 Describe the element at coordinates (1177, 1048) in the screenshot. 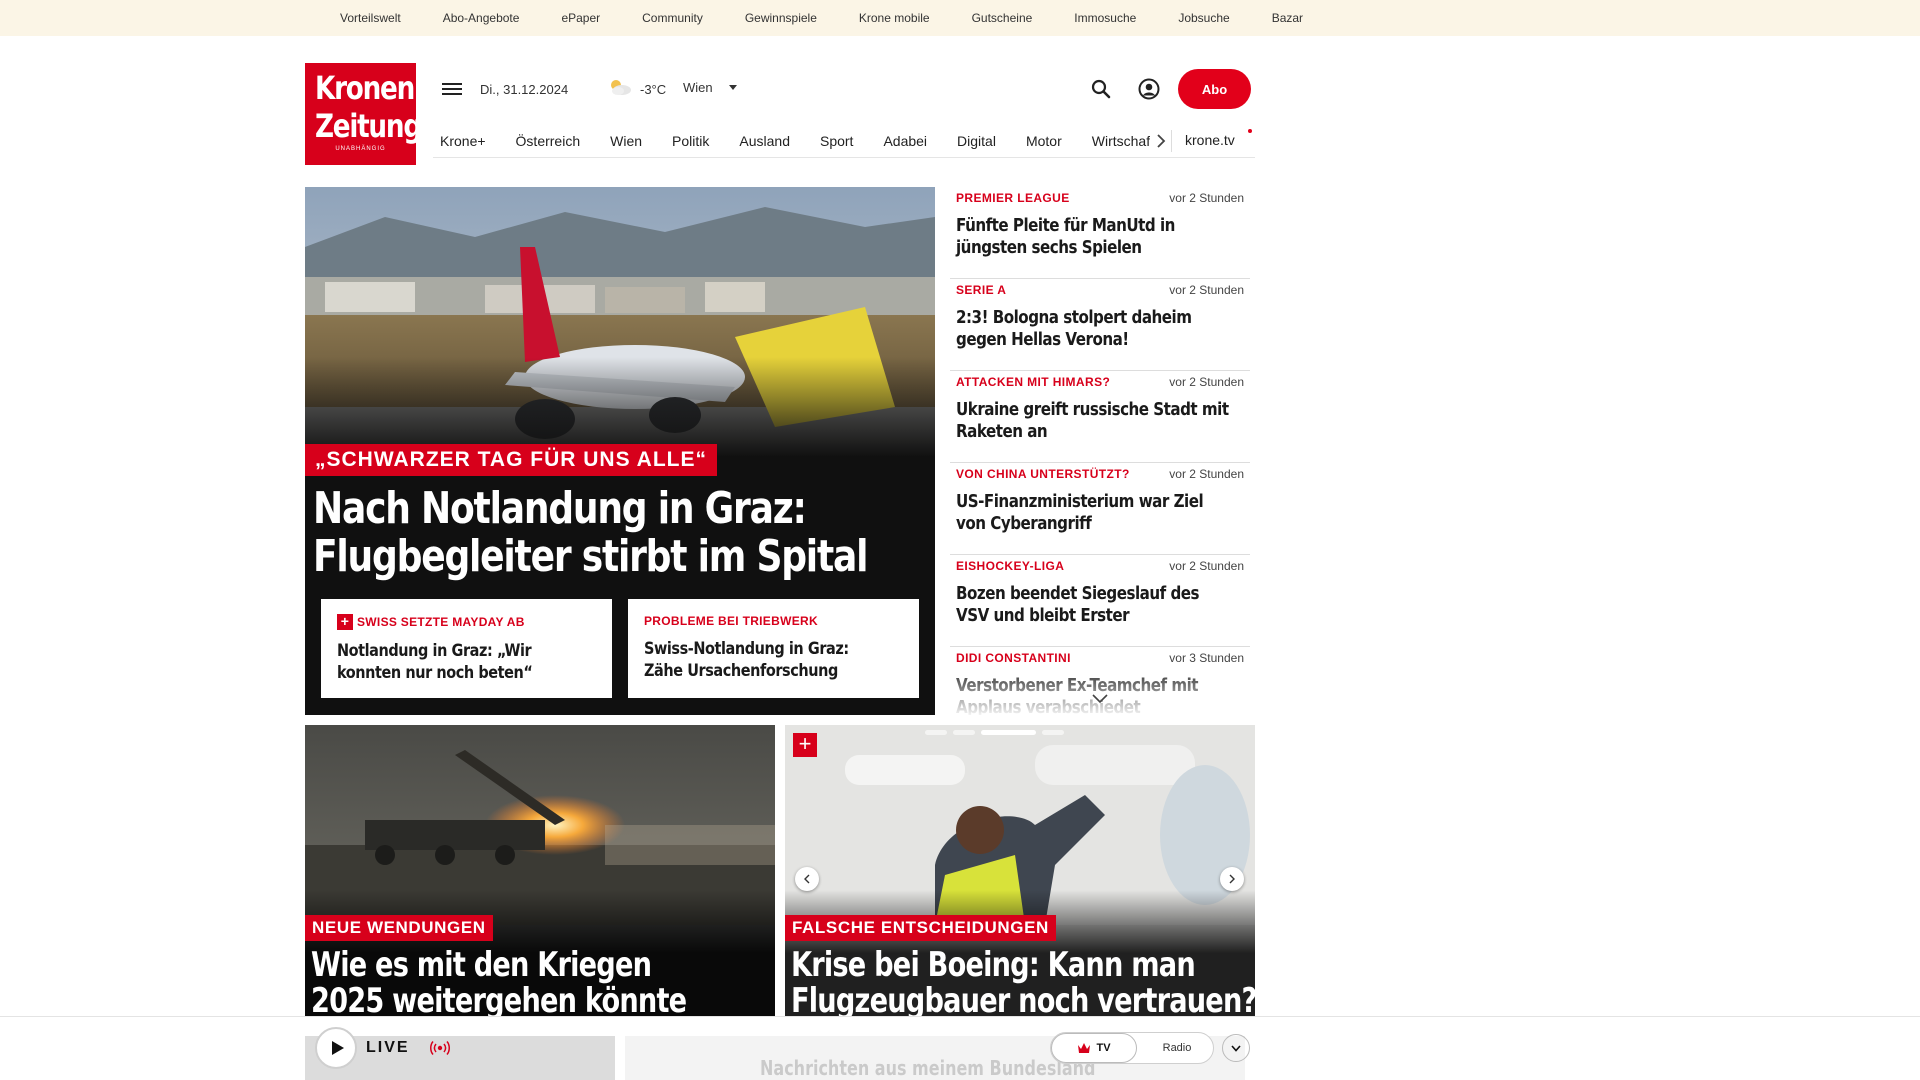

I see `radio-toggle-option: Radio` at that location.